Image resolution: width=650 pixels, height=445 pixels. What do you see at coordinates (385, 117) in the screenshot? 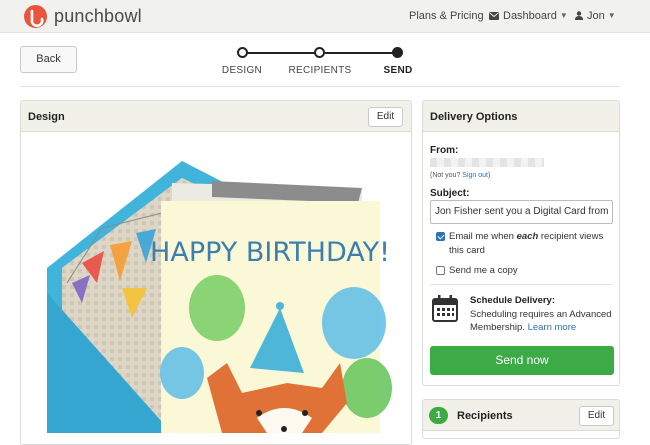
I see `design-edit-button: Edit` at bounding box center [385, 117].